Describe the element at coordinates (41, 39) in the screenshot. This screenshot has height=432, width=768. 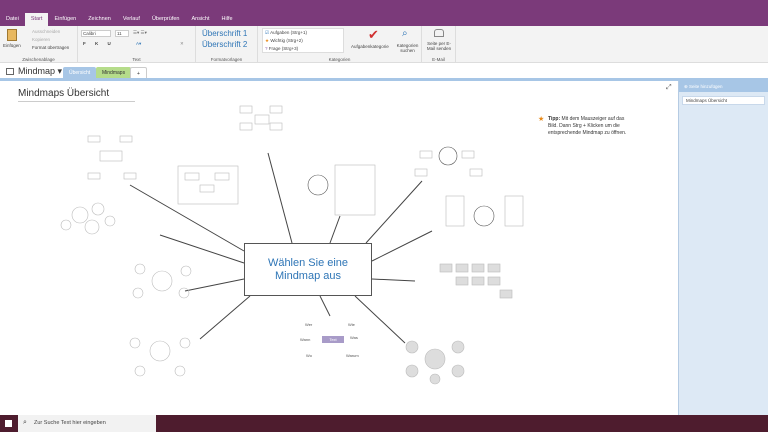
I see `copy-button: Kopieren` at that location.